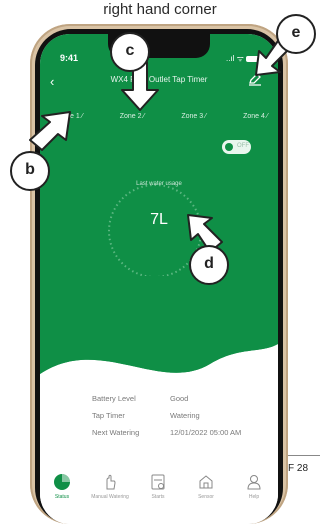 The image size is (320, 524). I want to click on nav-status: Status, so click(62, 486).